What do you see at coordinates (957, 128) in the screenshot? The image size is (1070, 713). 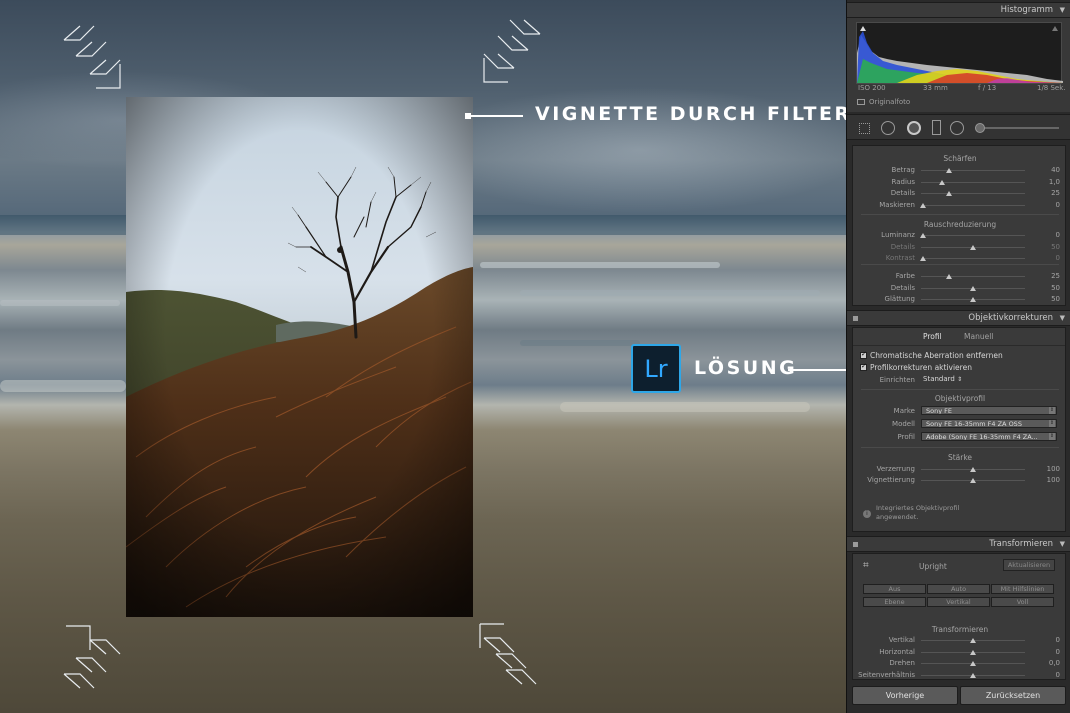 I see `radial-filter-tool-icon` at bounding box center [957, 128].